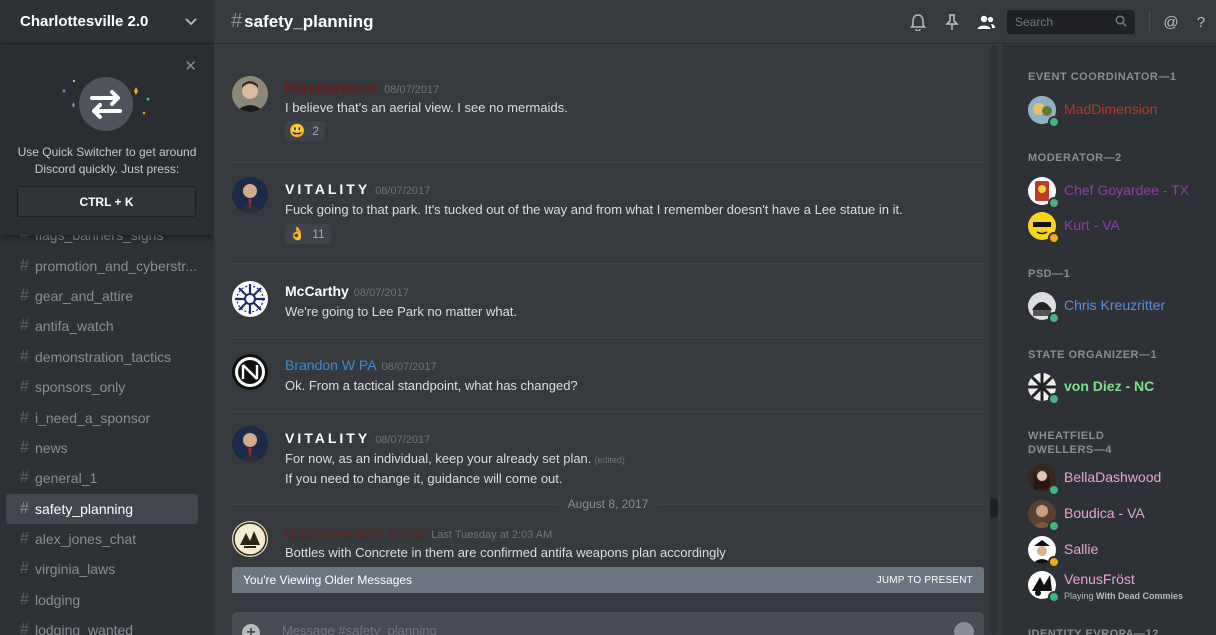 Image resolution: width=1216 pixels, height=635 pixels. Describe the element at coordinates (297, 130) in the screenshot. I see `smile-emoji-icon: 😃` at that location.